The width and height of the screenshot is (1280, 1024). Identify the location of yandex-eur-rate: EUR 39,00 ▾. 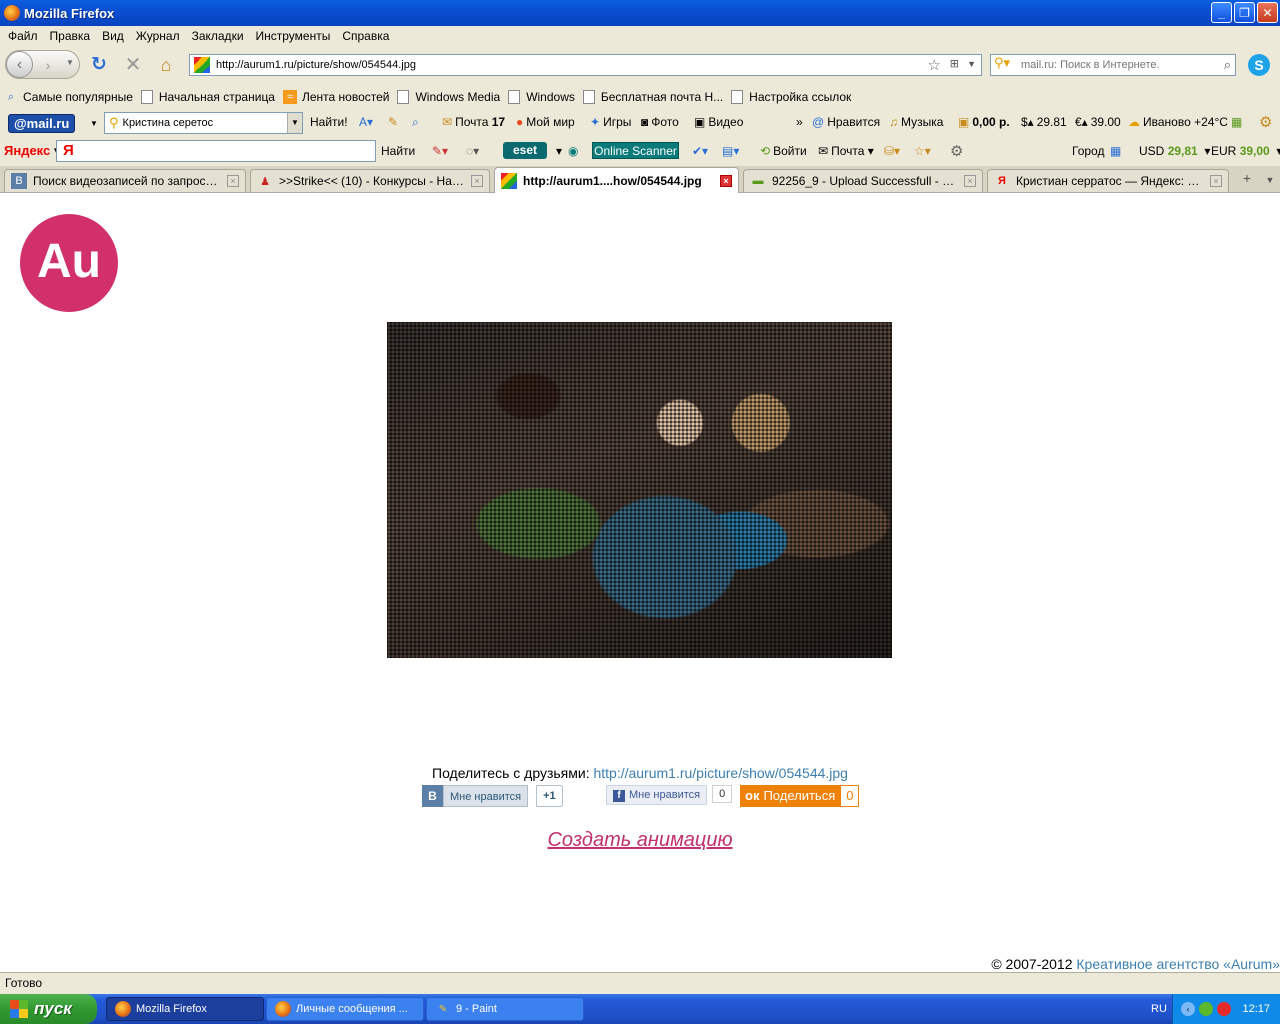
(1245, 151).